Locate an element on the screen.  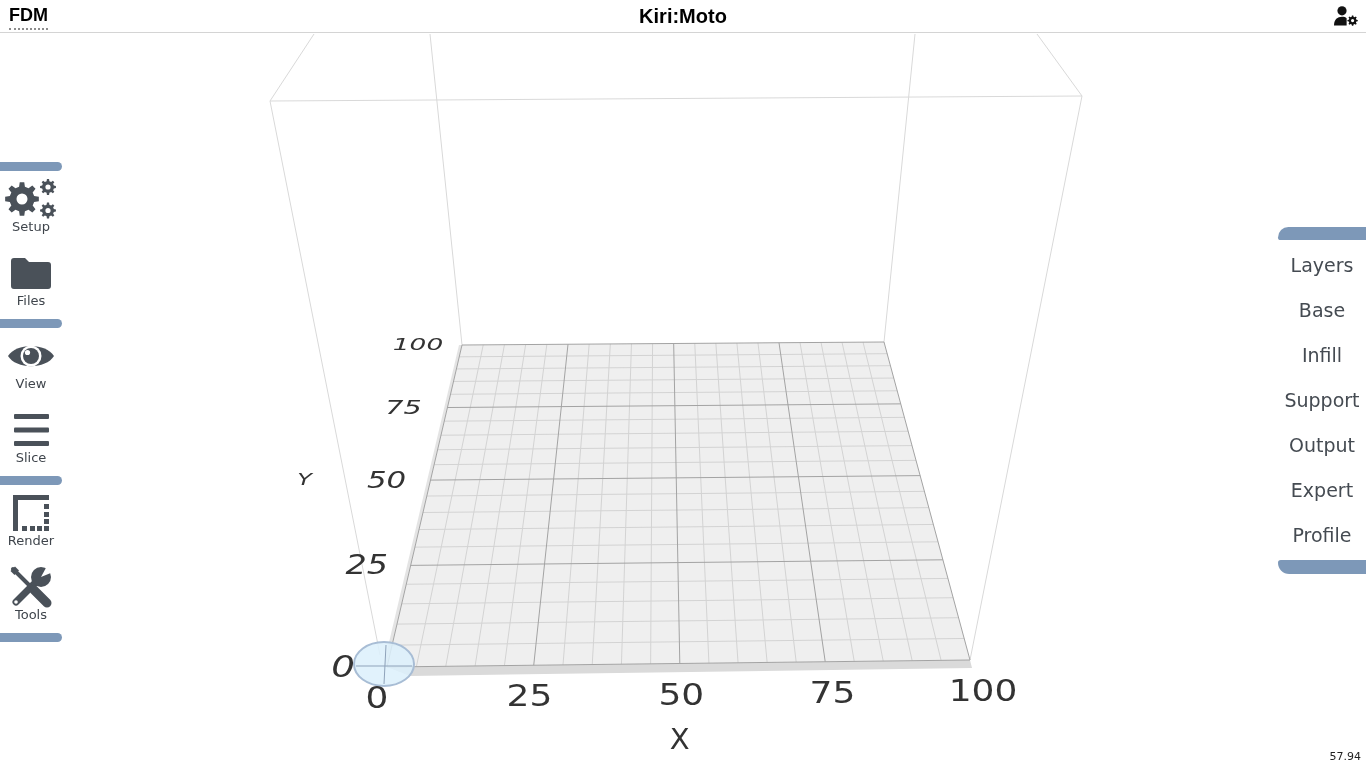
settings-menu-item: Base is located at coordinates (1322, 310).